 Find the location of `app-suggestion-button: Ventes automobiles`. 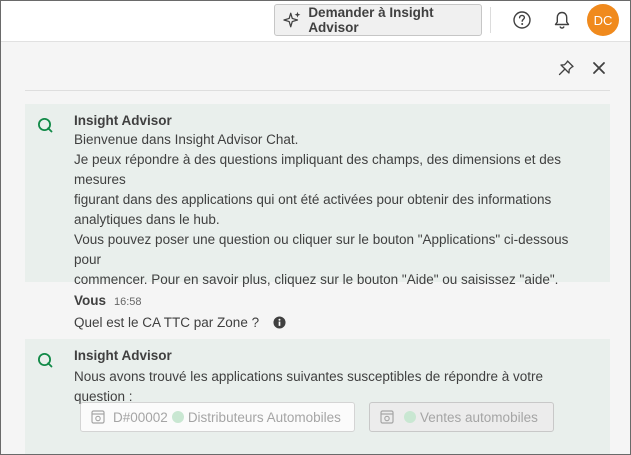

app-suggestion-button: Ventes automobiles is located at coordinates (461, 417).